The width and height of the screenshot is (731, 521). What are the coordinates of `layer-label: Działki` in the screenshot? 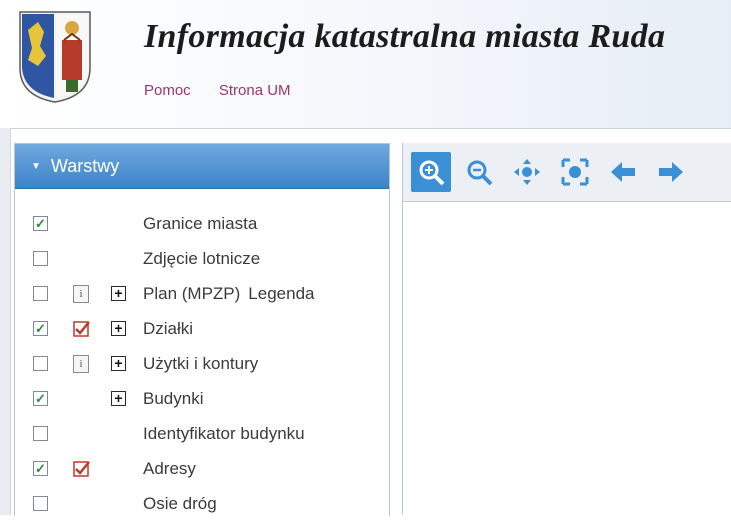 It's located at (168, 329).